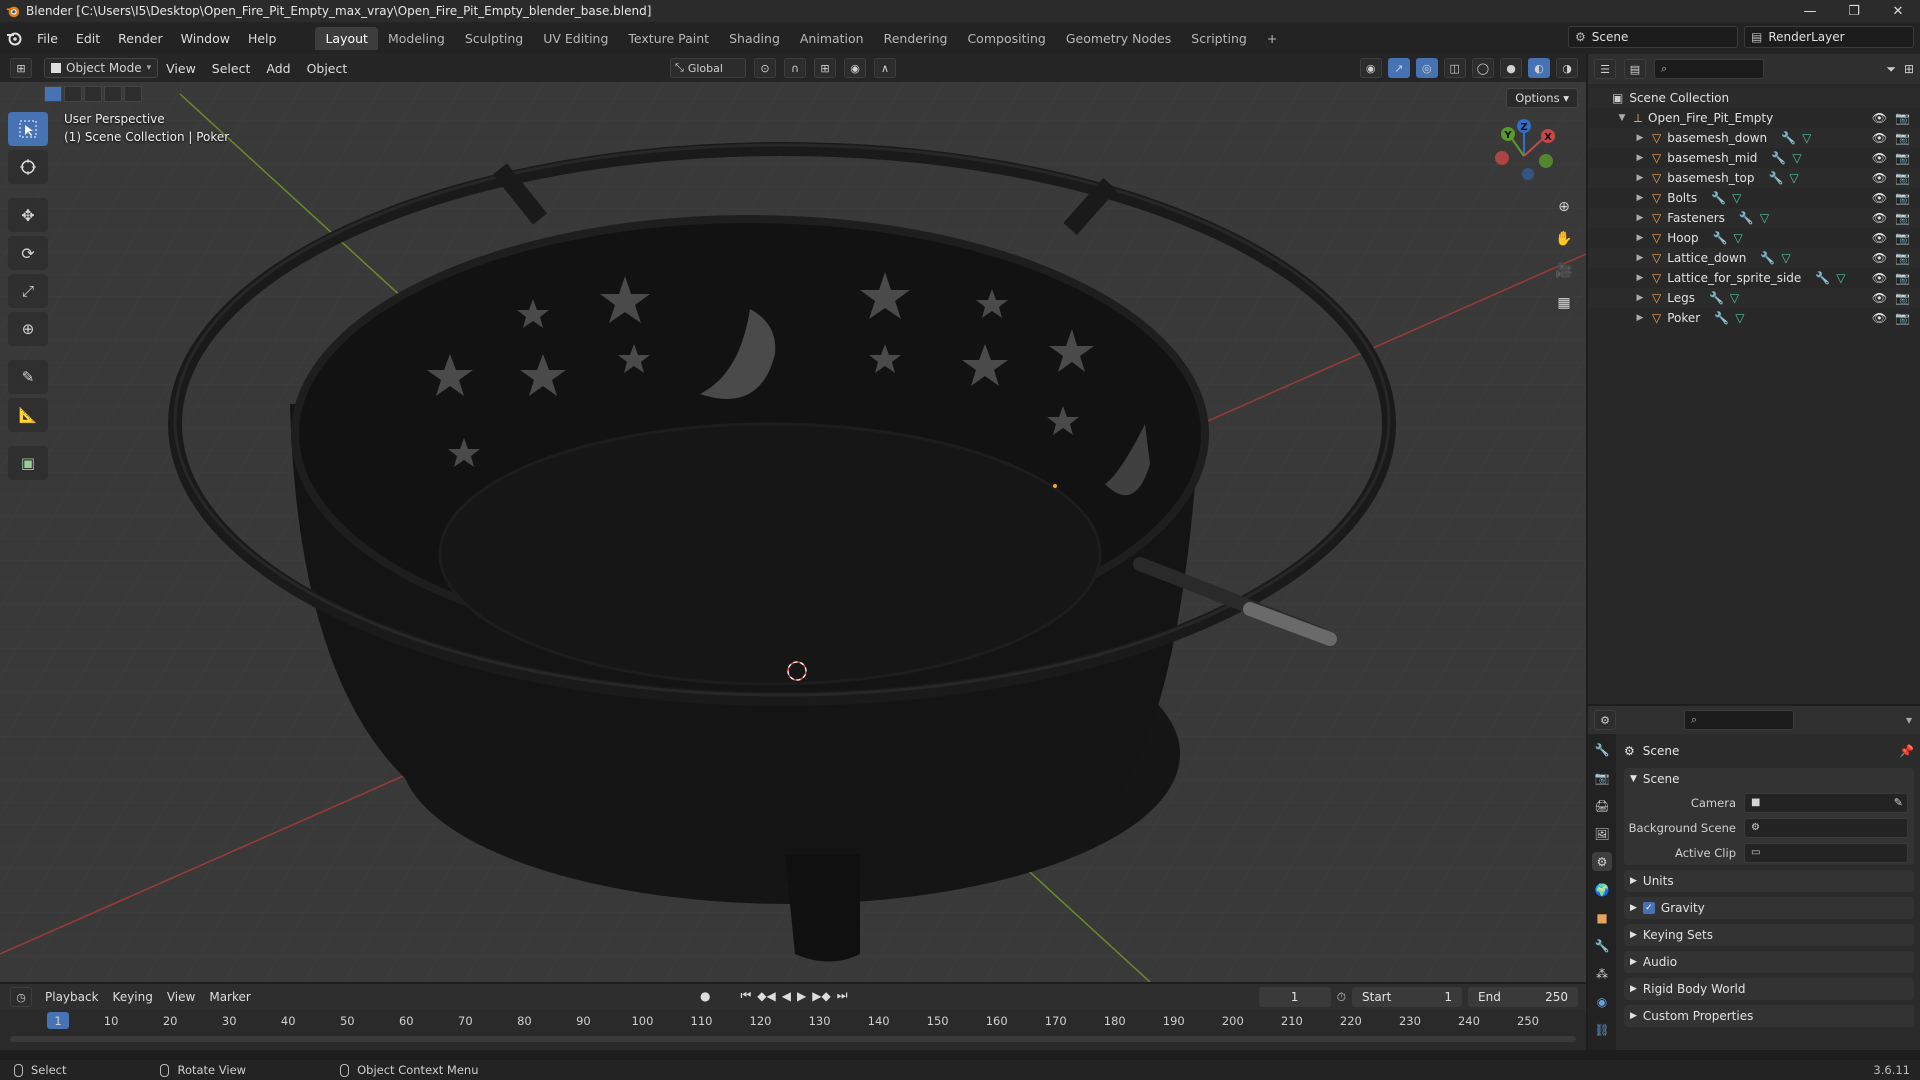 The height and width of the screenshot is (1080, 1920). I want to click on jump-keyframe-back-icon: ◆◀, so click(766, 996).